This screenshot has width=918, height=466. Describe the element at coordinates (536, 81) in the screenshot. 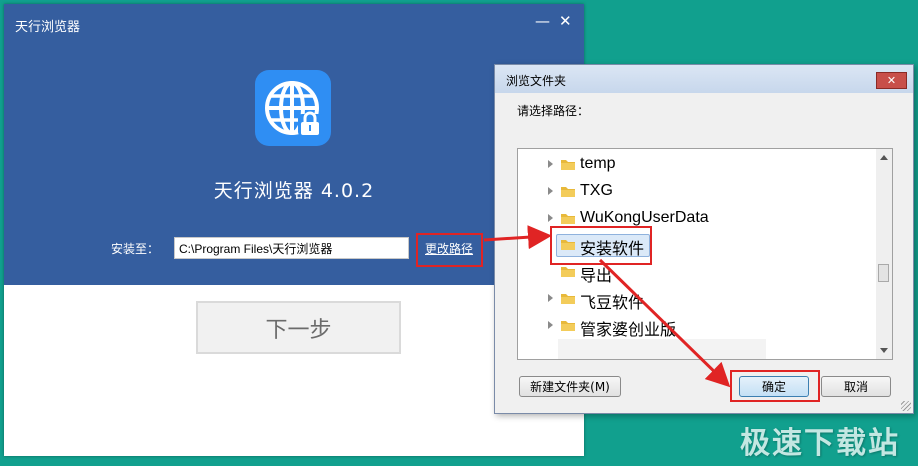

I see `dialog-title: 浏览文件夹` at that location.